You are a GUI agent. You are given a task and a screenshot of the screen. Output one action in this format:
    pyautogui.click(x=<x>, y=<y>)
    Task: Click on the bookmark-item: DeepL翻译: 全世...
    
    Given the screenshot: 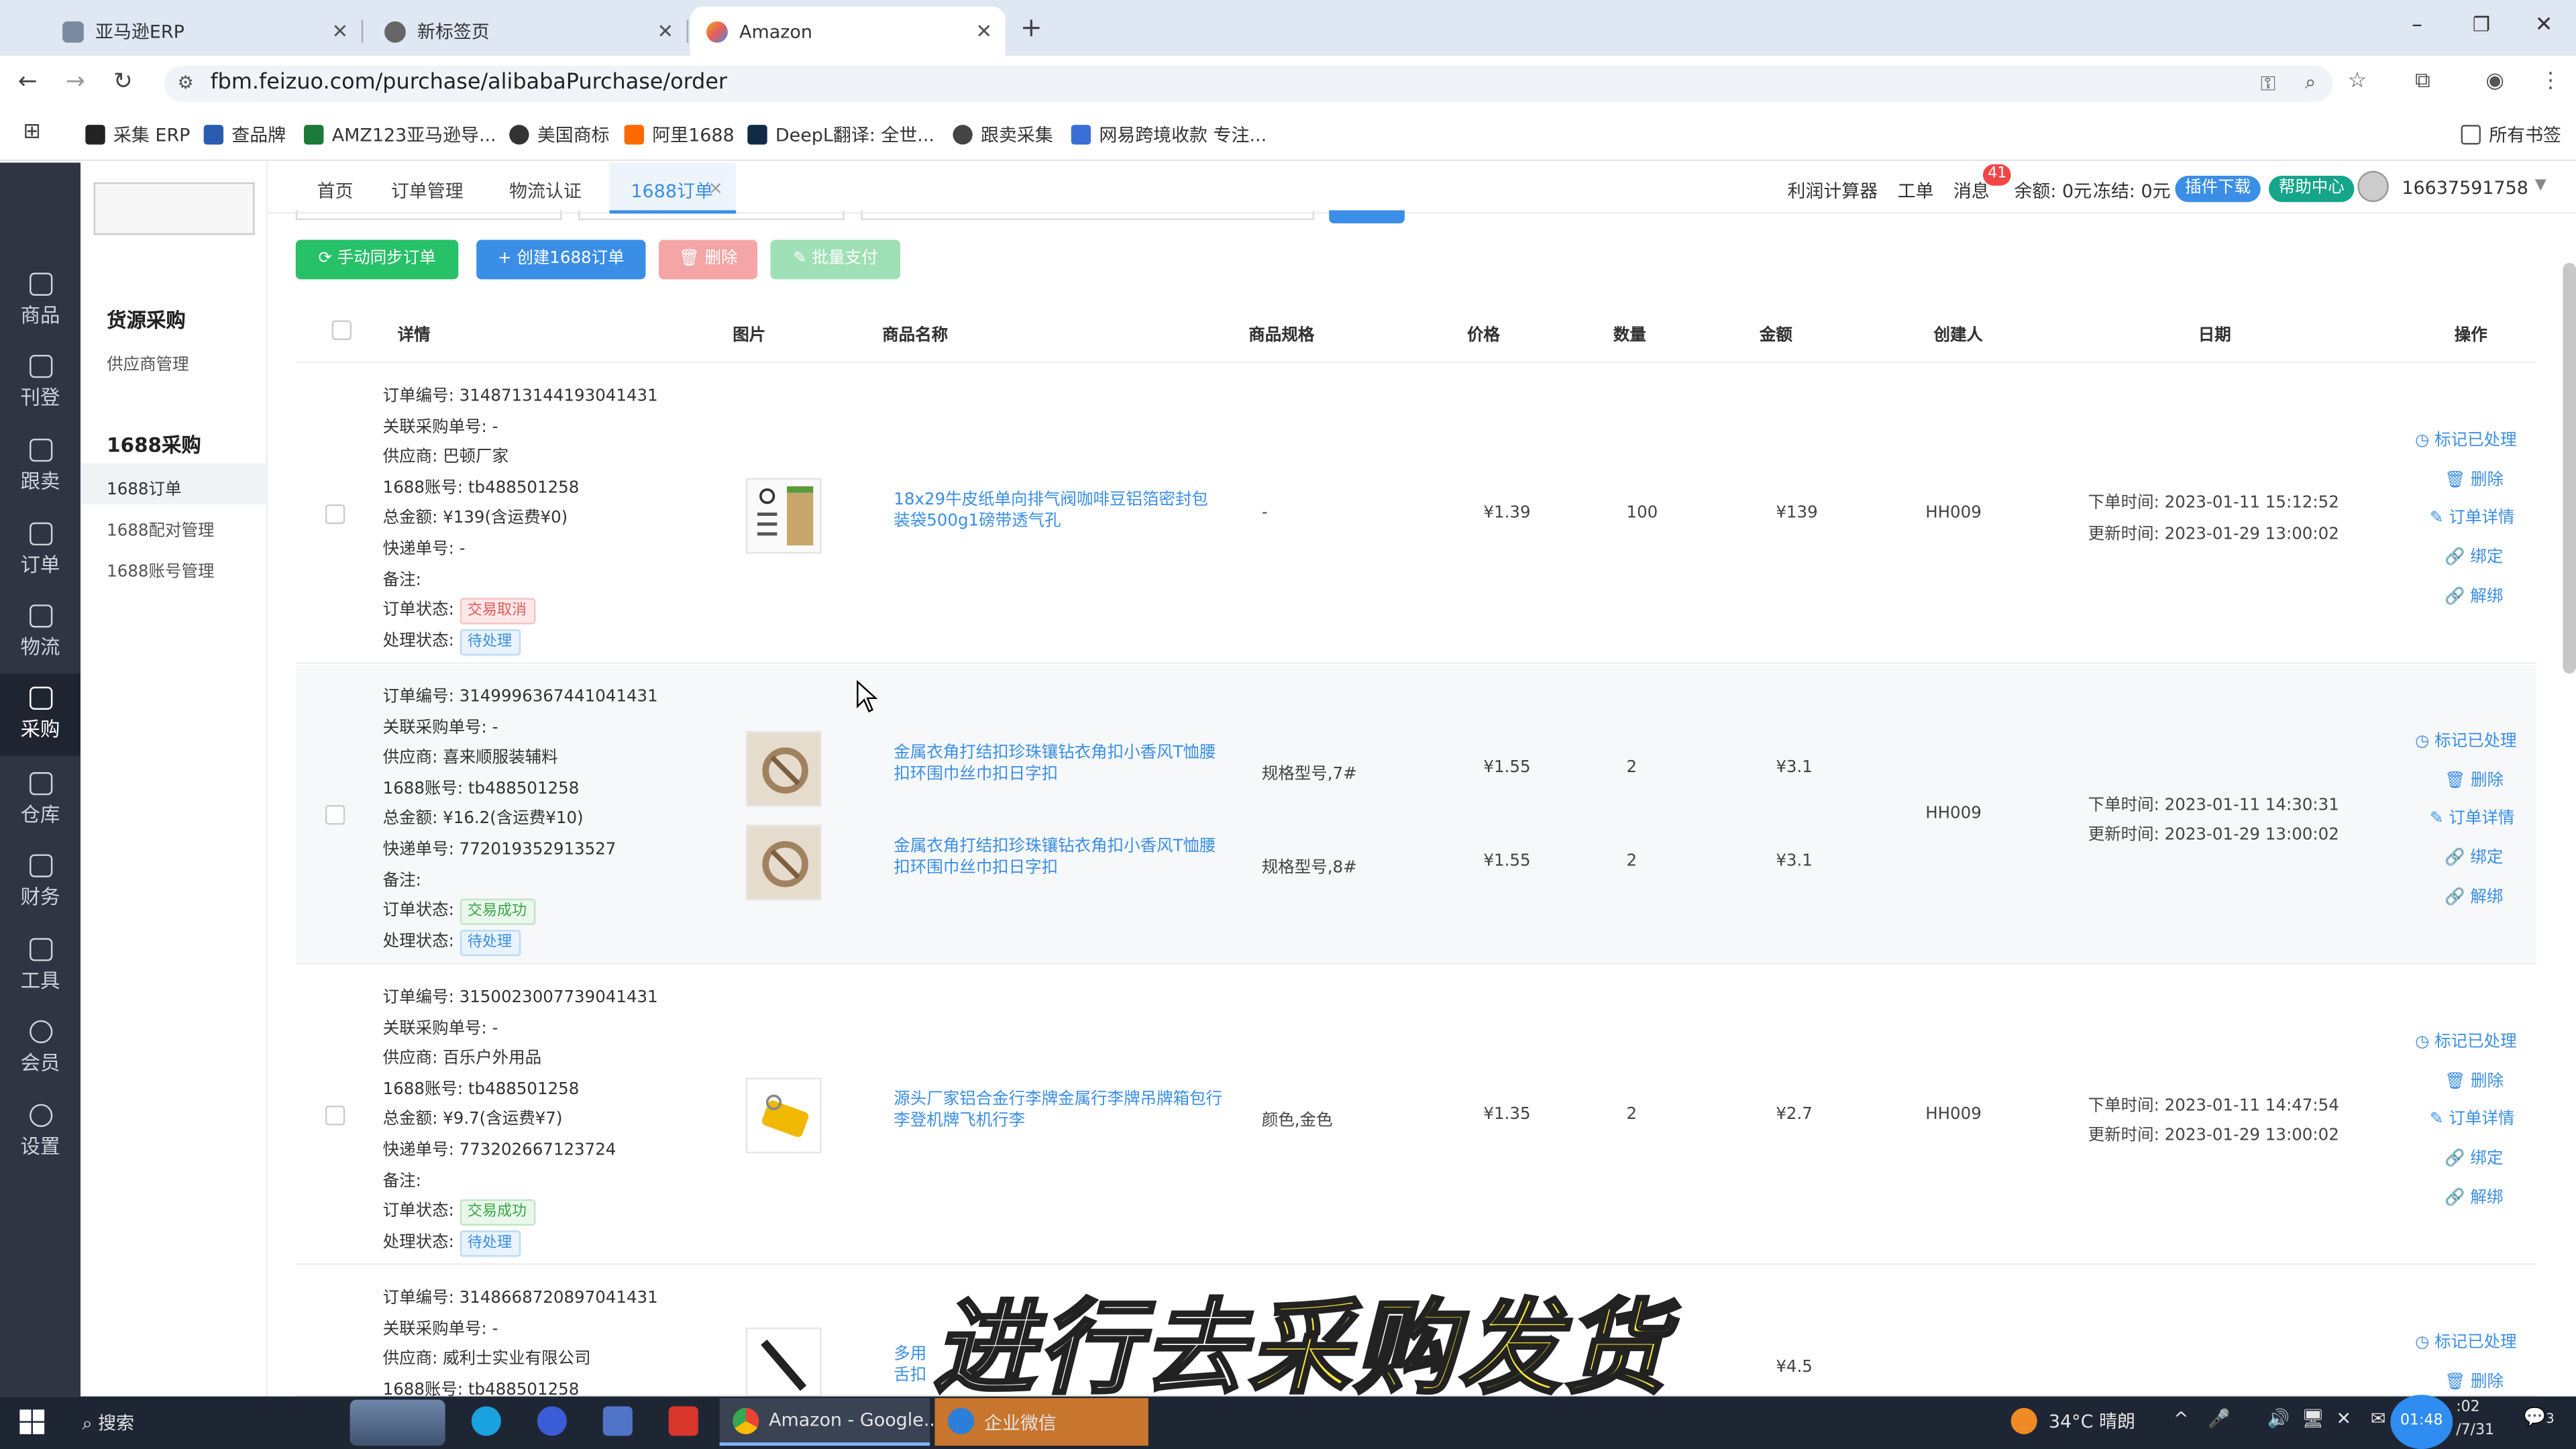 What is the action you would take?
    pyautogui.click(x=840, y=134)
    